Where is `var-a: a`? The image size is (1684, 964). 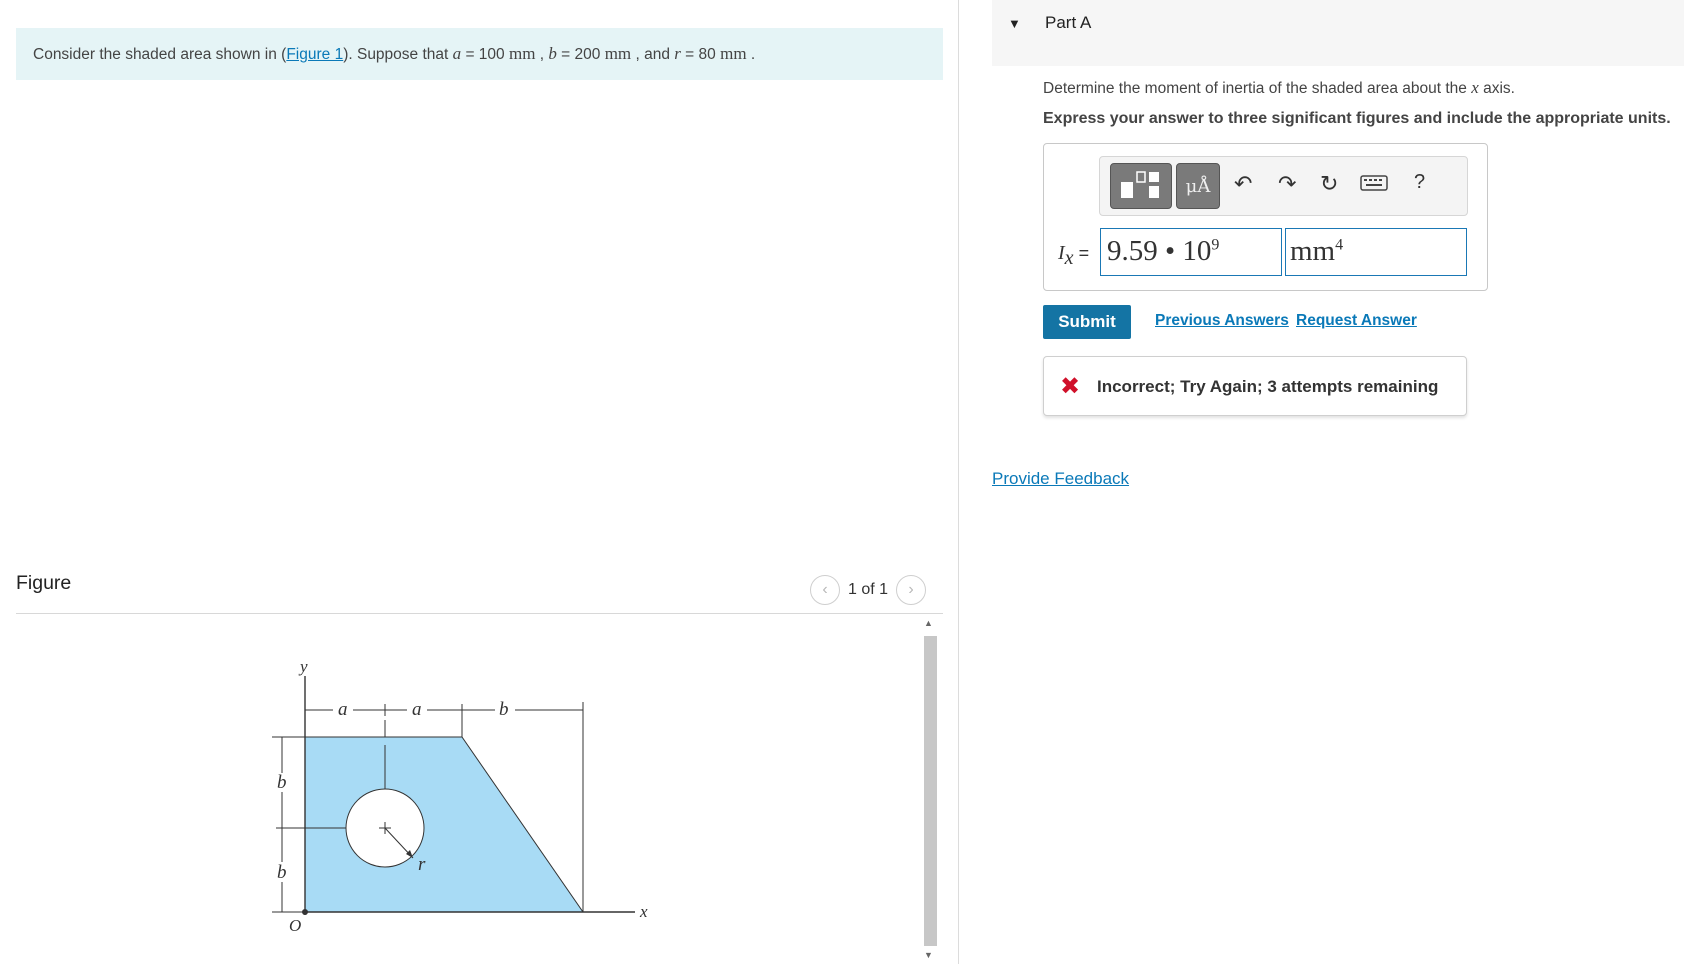 var-a: a is located at coordinates (457, 53).